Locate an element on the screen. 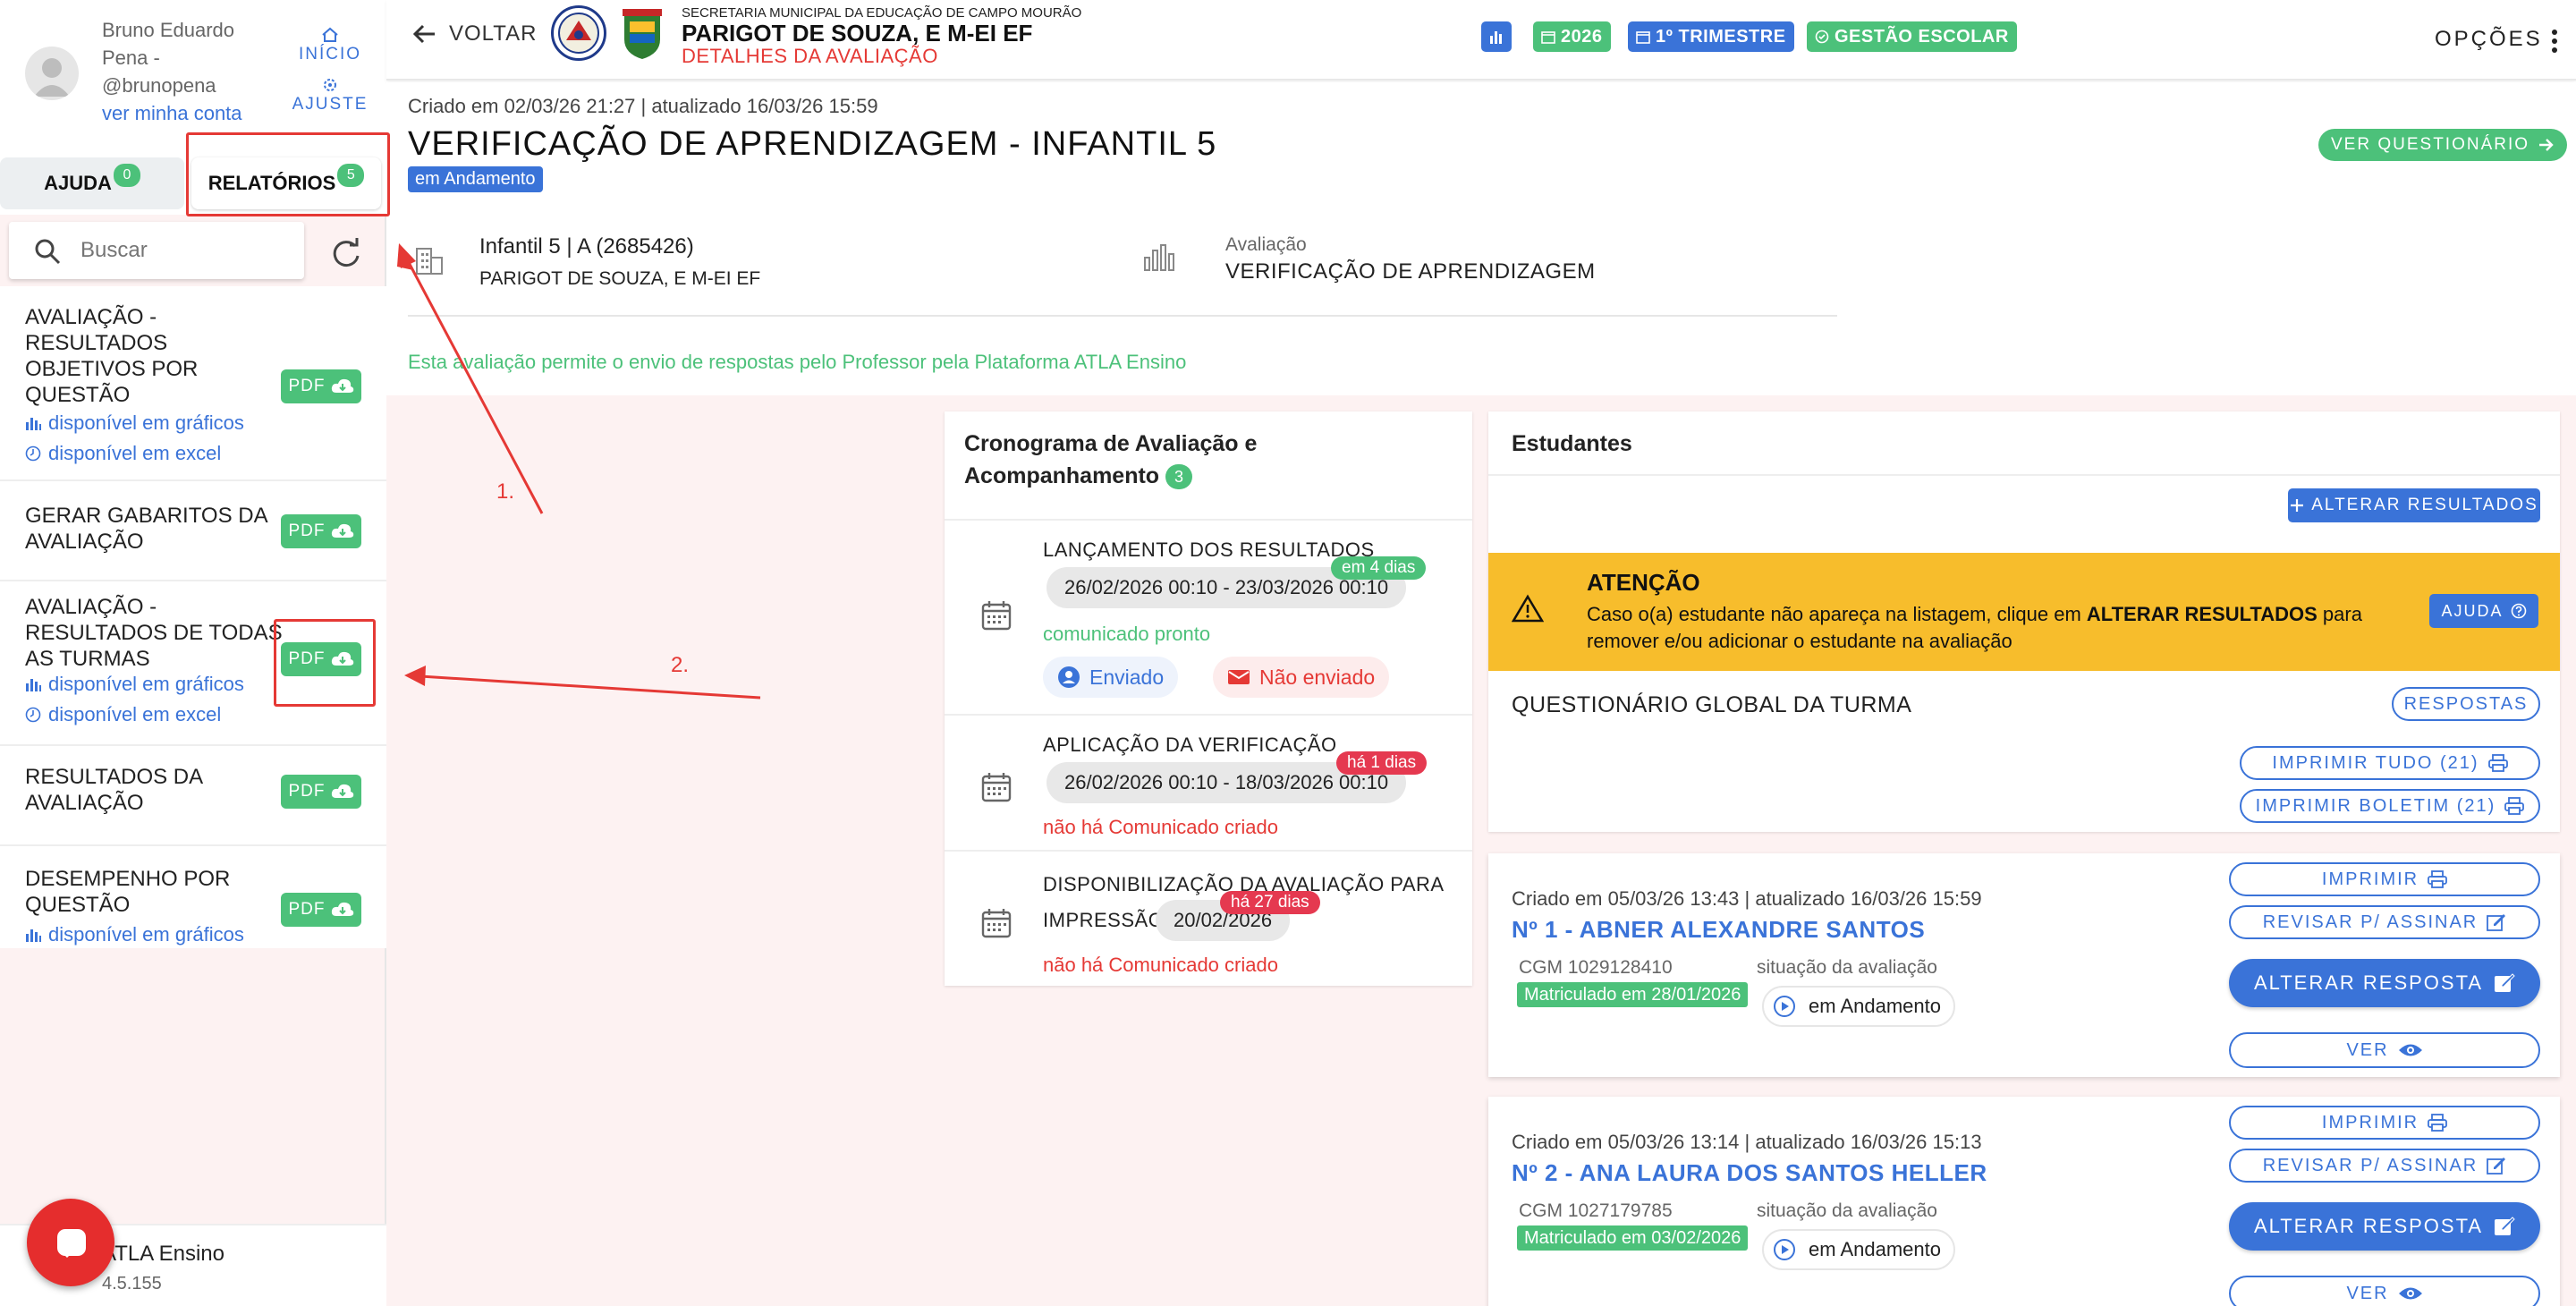  home-button: INÍCIO is located at coordinates (330, 46).